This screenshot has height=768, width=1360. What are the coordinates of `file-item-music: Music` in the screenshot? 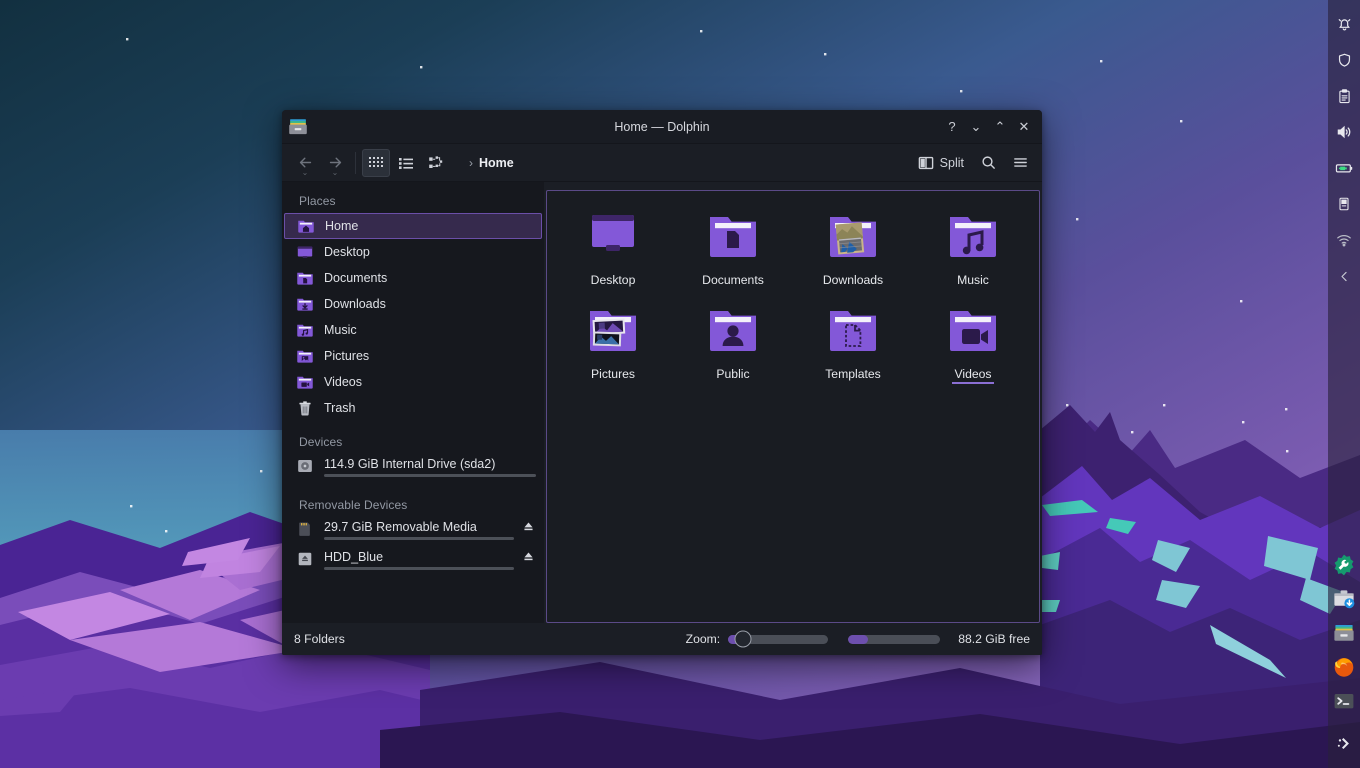 It's located at (973, 246).